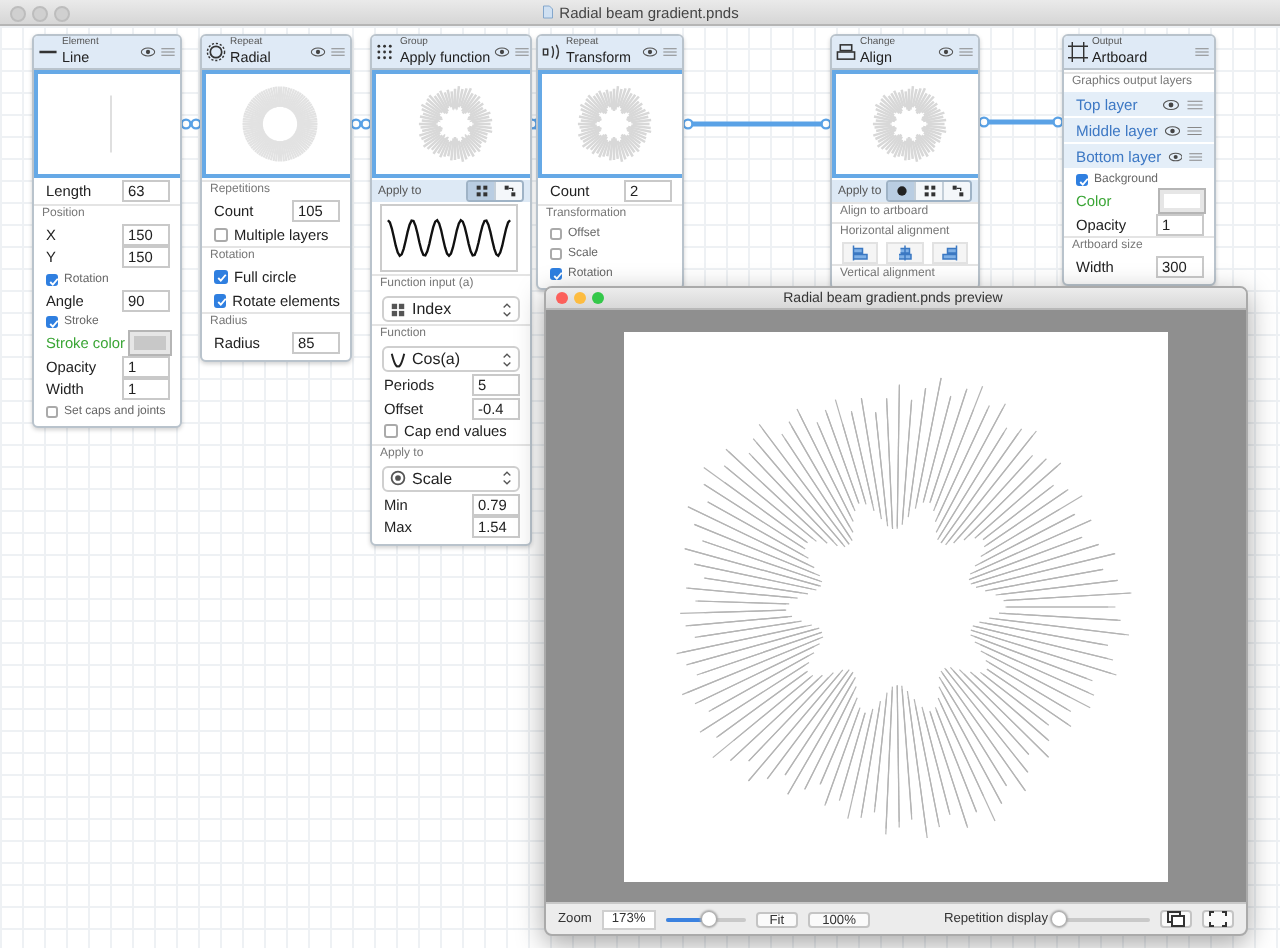  I want to click on function-graph, so click(449, 238).